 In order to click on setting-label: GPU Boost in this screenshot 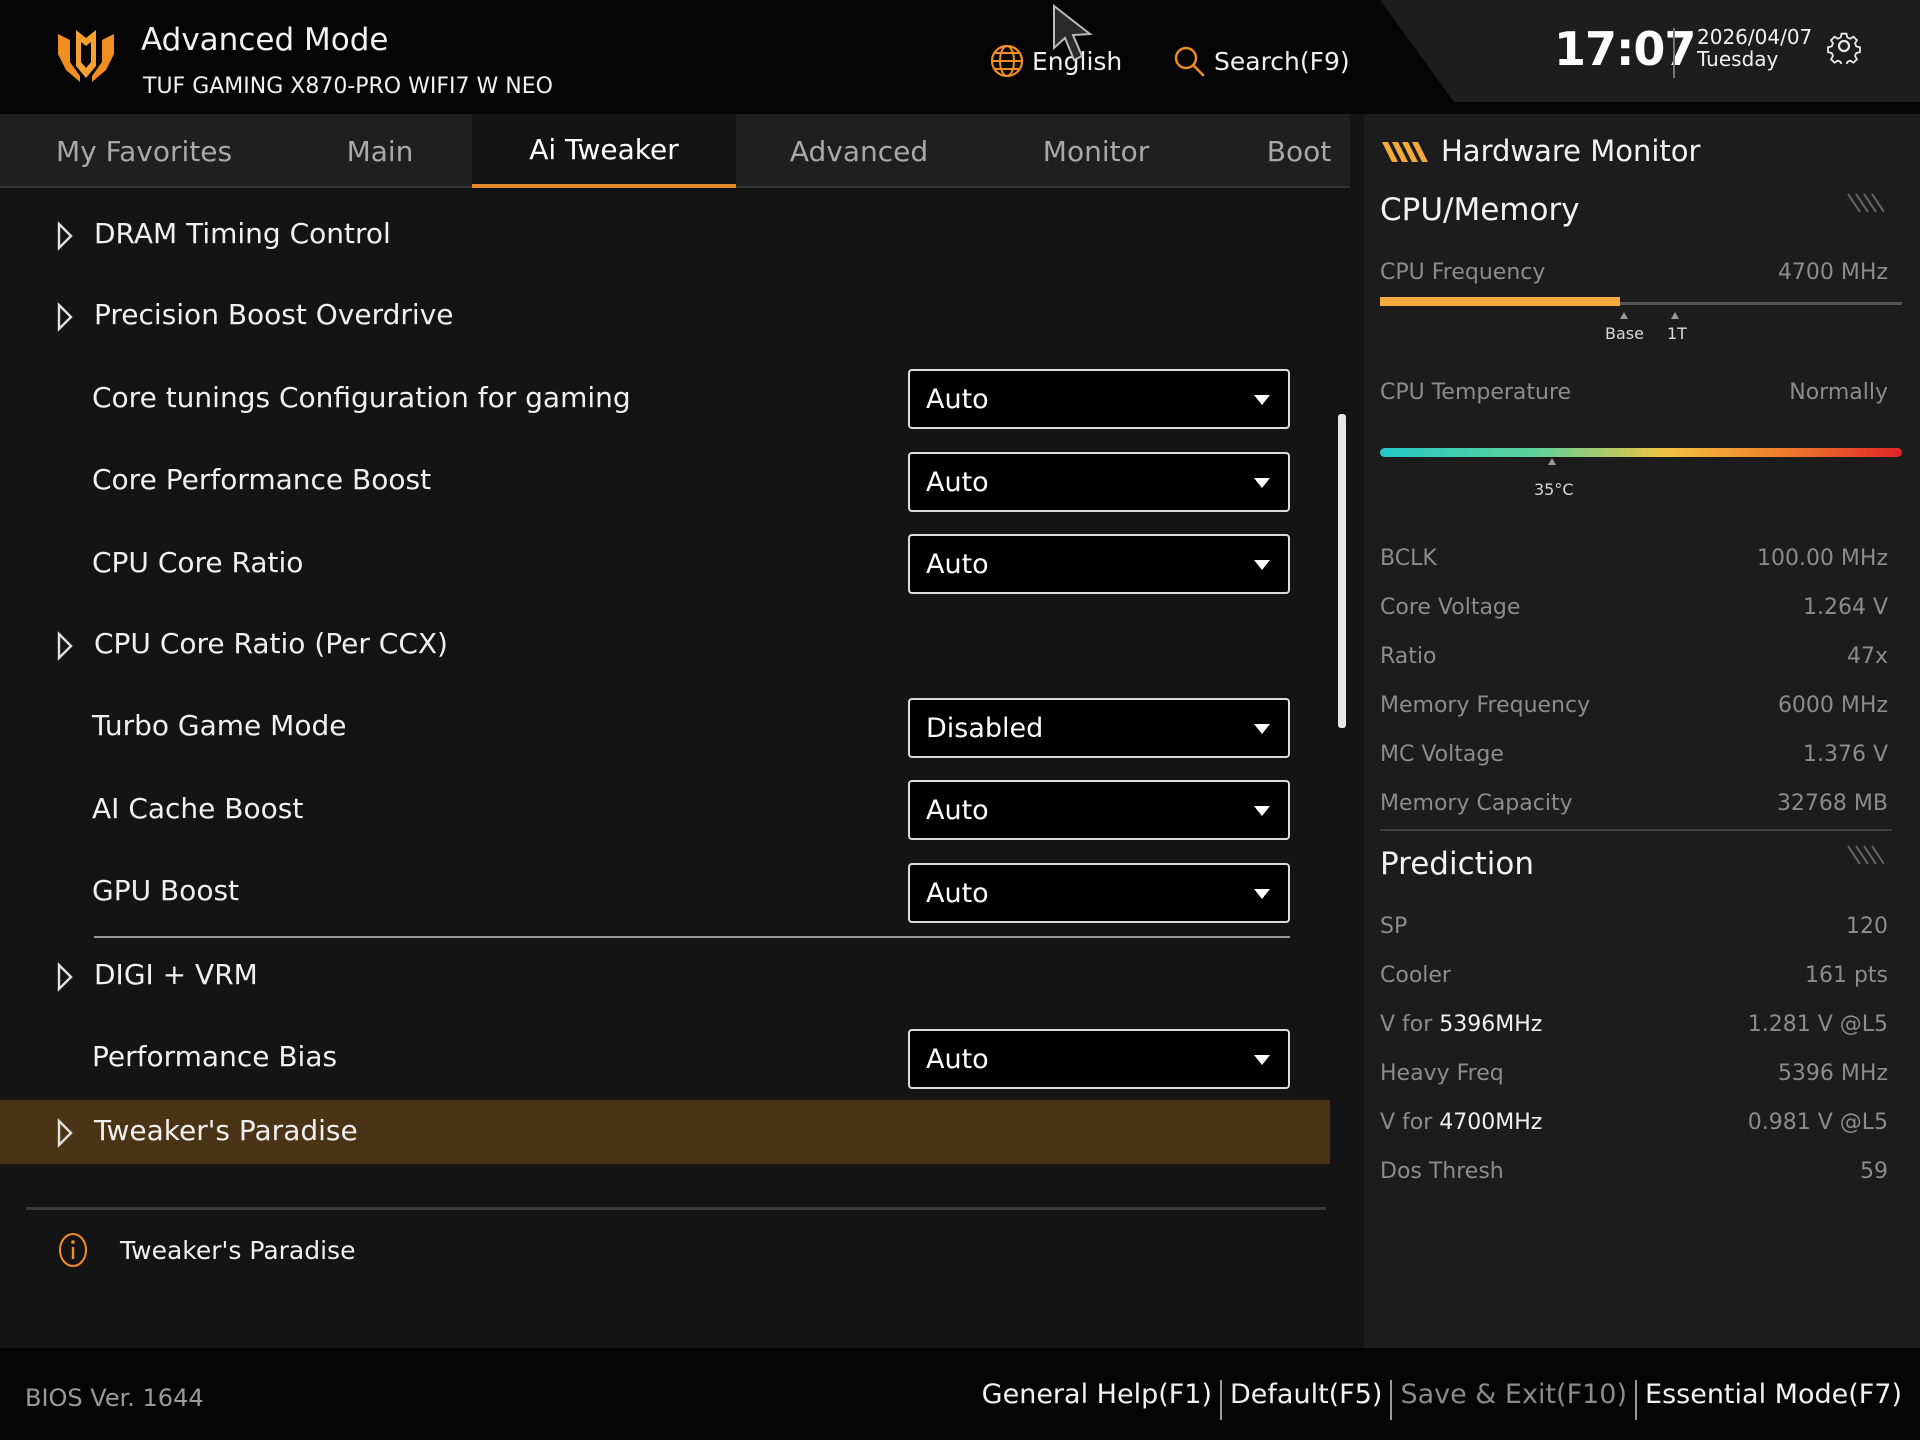, I will do `click(166, 890)`.